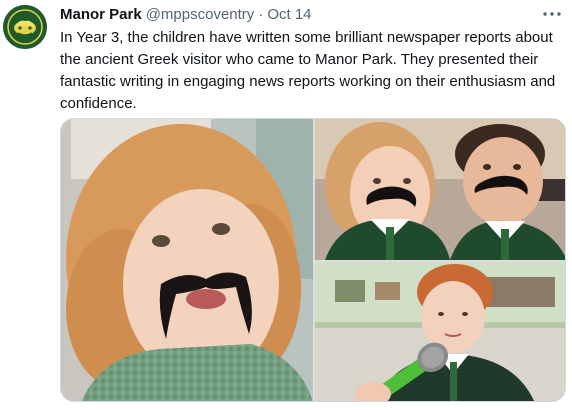 The image size is (572, 410). I want to click on school-logo-icon, so click(25, 27).